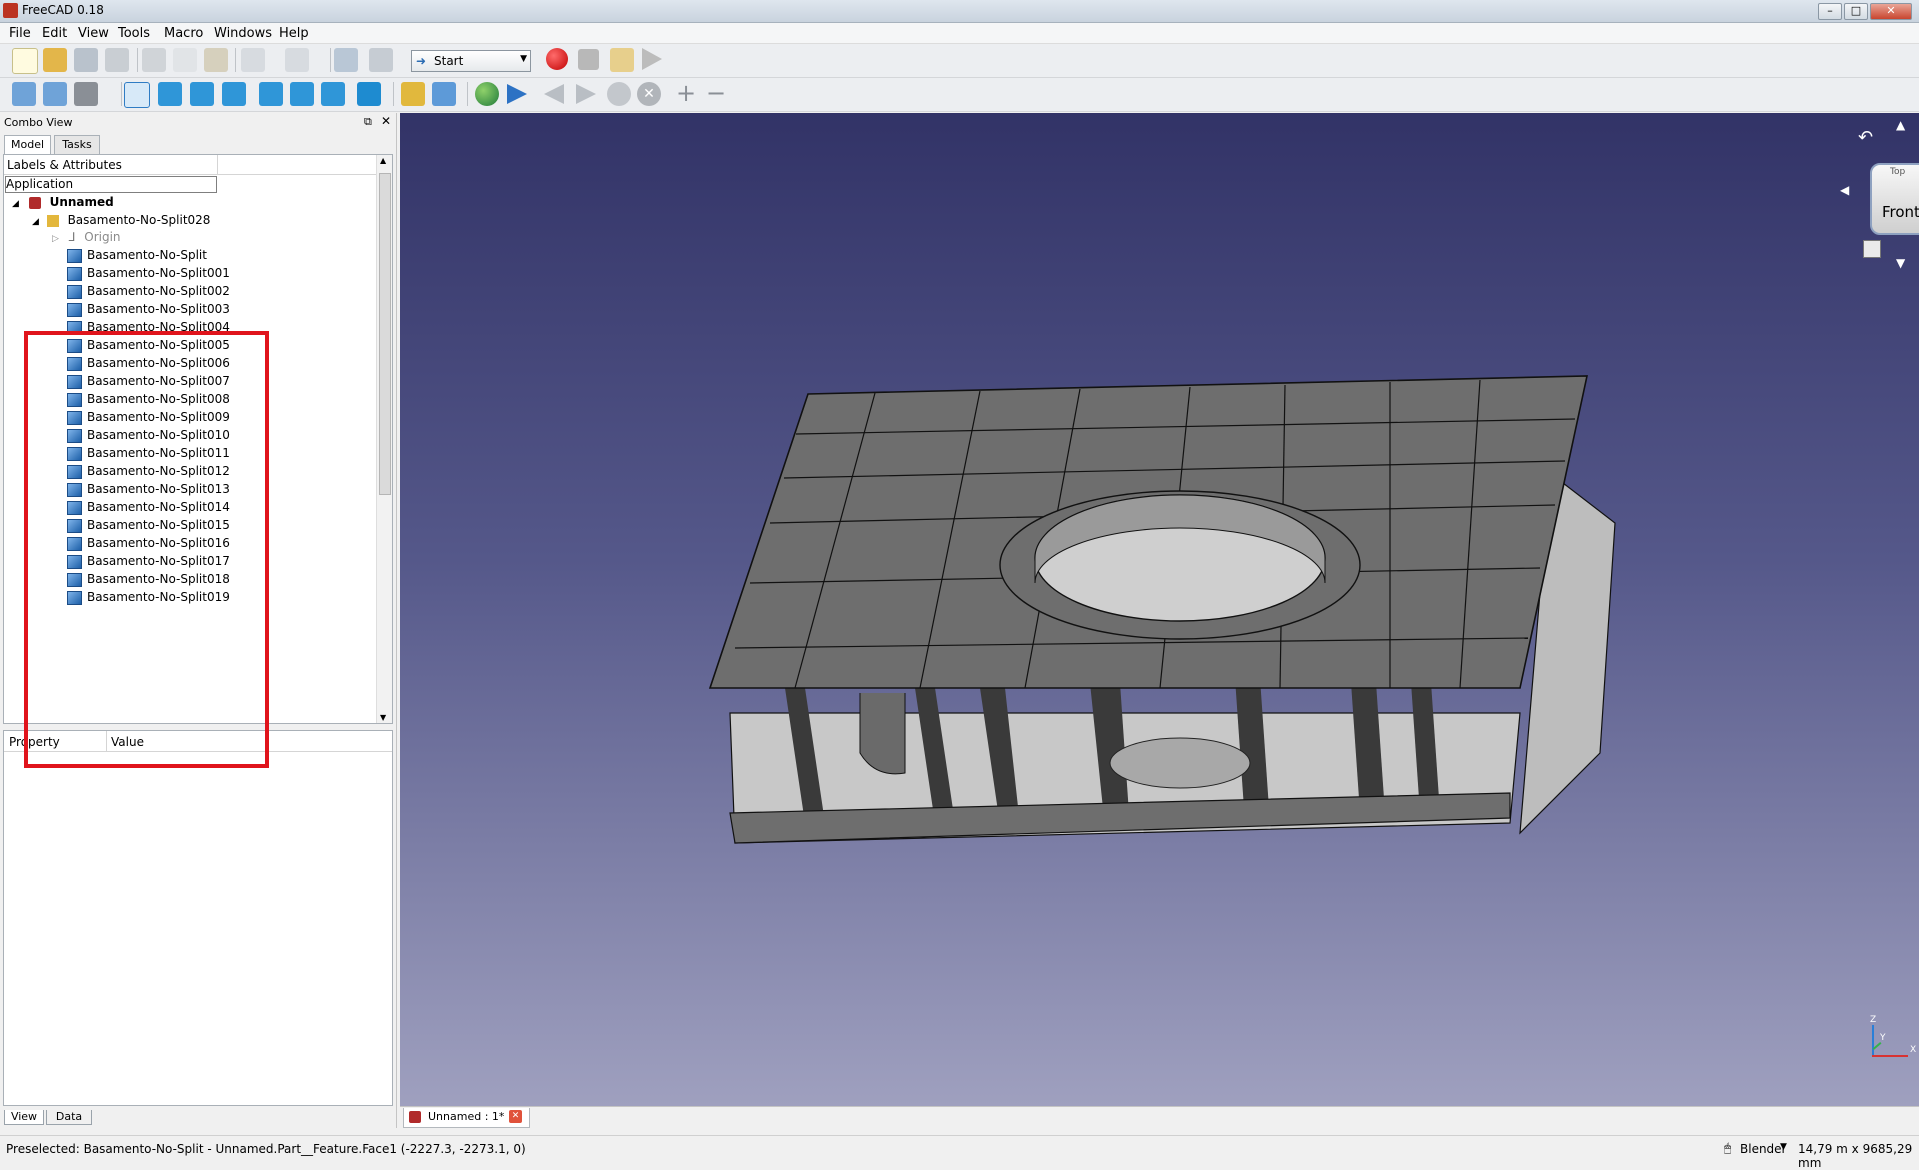  Describe the element at coordinates (1894, 199) in the screenshot. I see `nav-cube-box: Top Front` at that location.